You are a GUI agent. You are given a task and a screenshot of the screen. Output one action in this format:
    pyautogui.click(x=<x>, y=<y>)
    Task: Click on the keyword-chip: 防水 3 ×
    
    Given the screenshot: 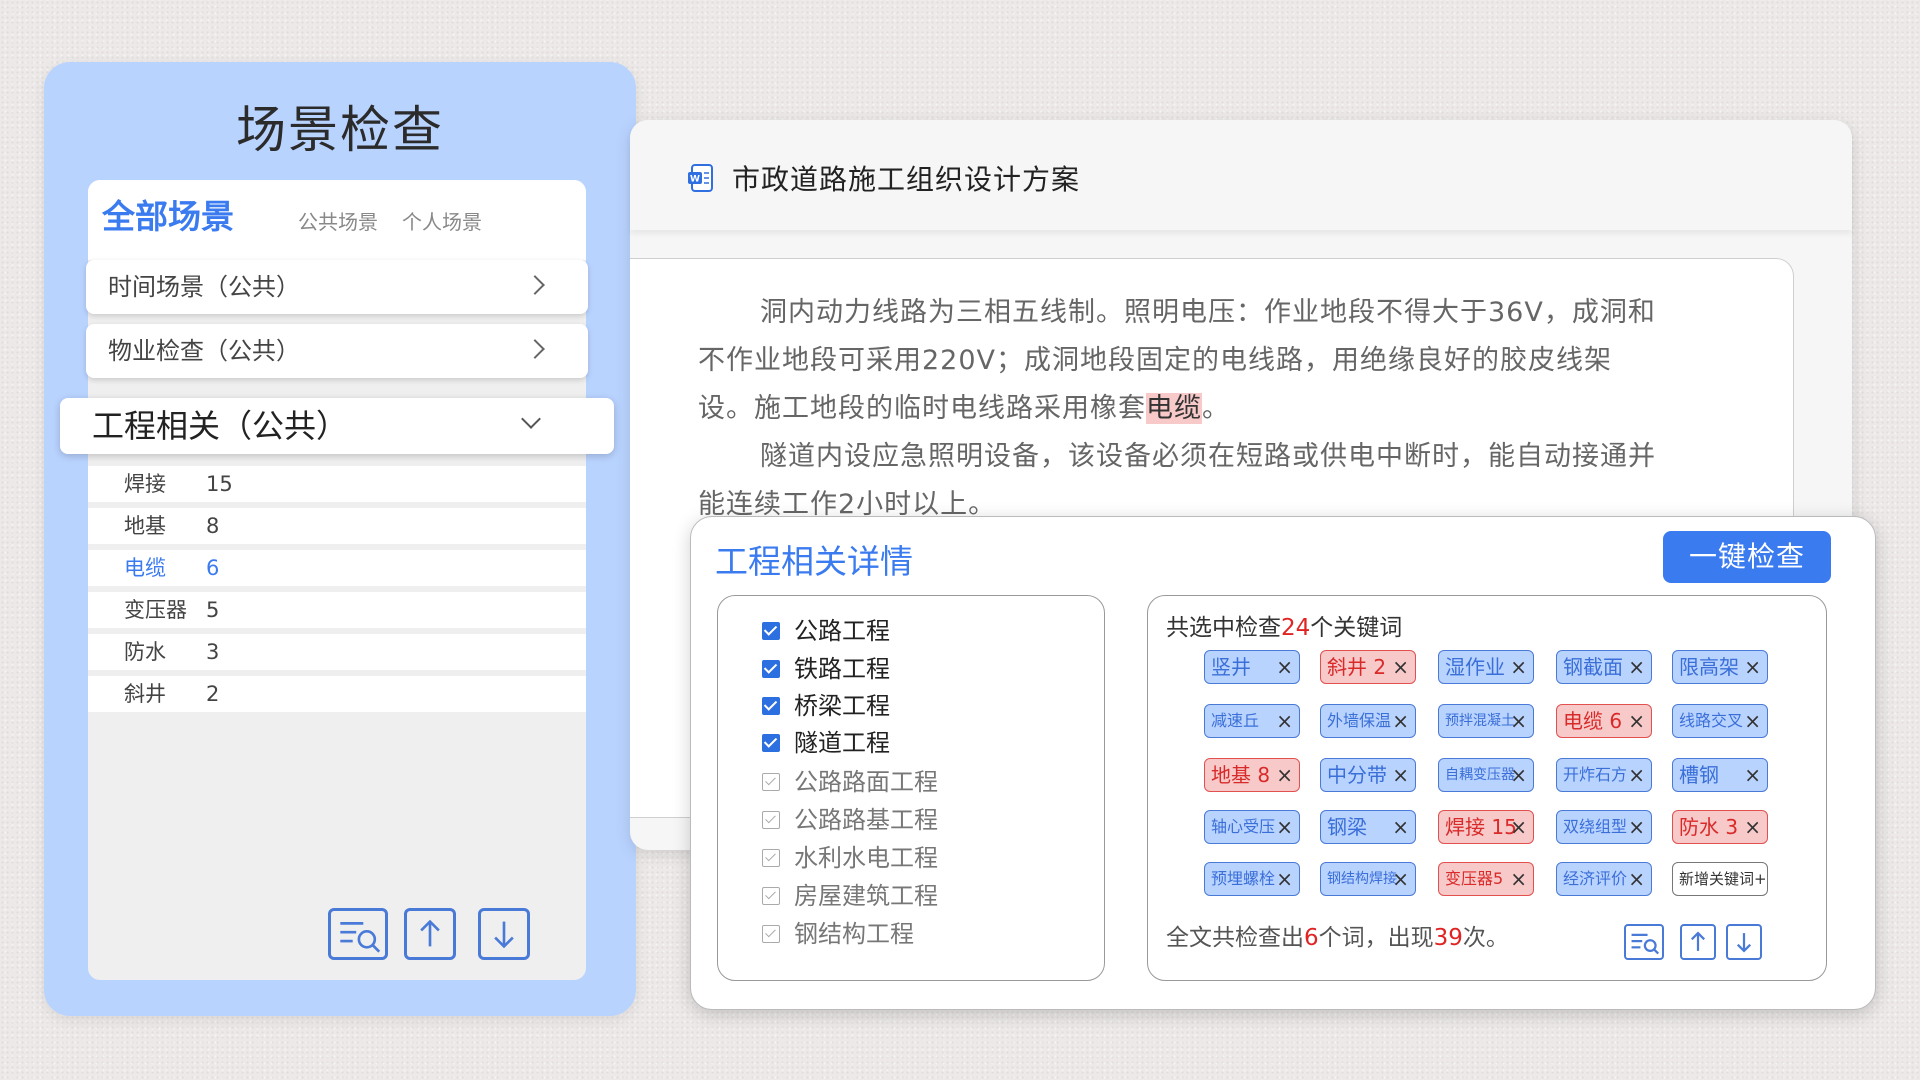 What is the action you would take?
    pyautogui.click(x=1720, y=827)
    